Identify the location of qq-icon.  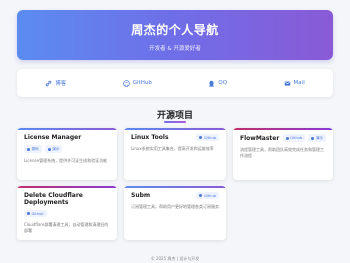
(212, 83).